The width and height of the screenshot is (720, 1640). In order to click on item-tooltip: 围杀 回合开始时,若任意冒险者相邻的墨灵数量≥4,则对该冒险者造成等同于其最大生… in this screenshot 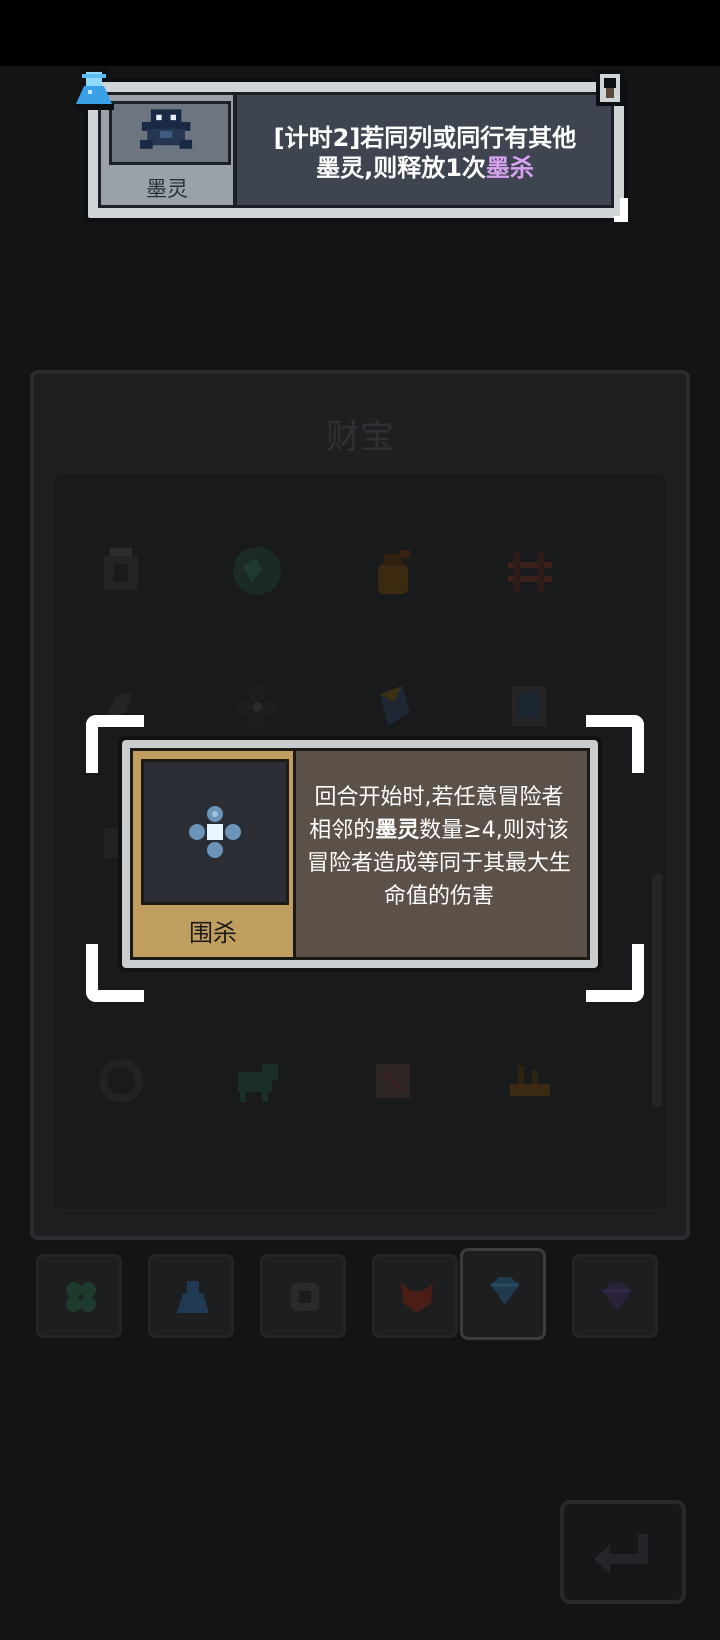, I will do `click(360, 854)`.